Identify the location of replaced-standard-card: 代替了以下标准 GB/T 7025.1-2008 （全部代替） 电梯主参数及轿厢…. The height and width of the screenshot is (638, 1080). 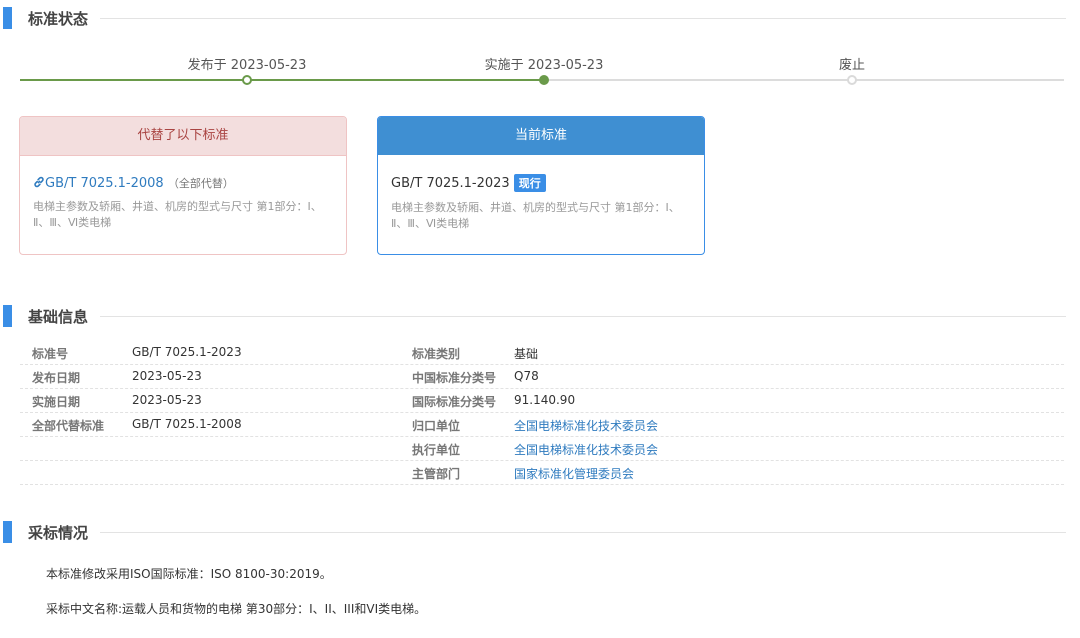
(183, 185).